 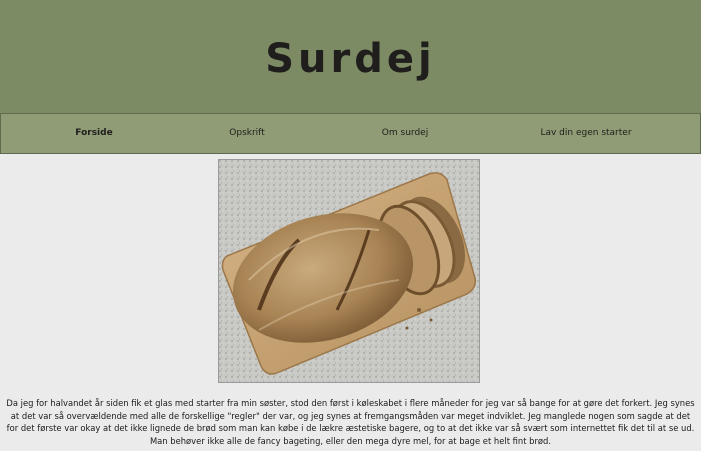 I want to click on nav-item-forside: Forside, so click(x=94, y=133).